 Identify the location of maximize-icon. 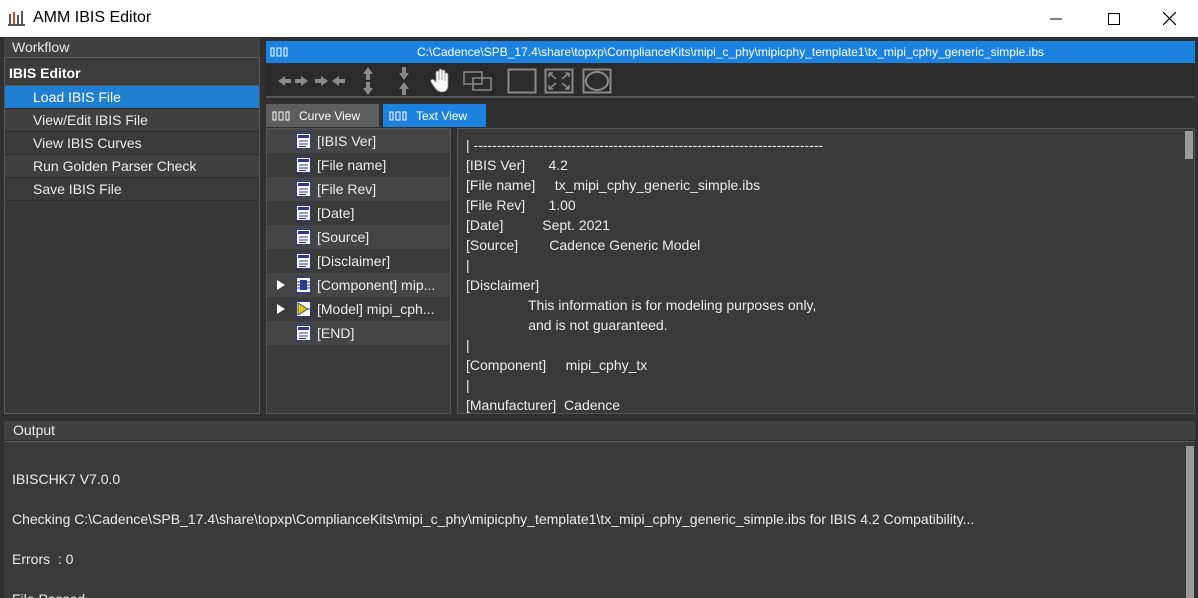
(1114, 18).